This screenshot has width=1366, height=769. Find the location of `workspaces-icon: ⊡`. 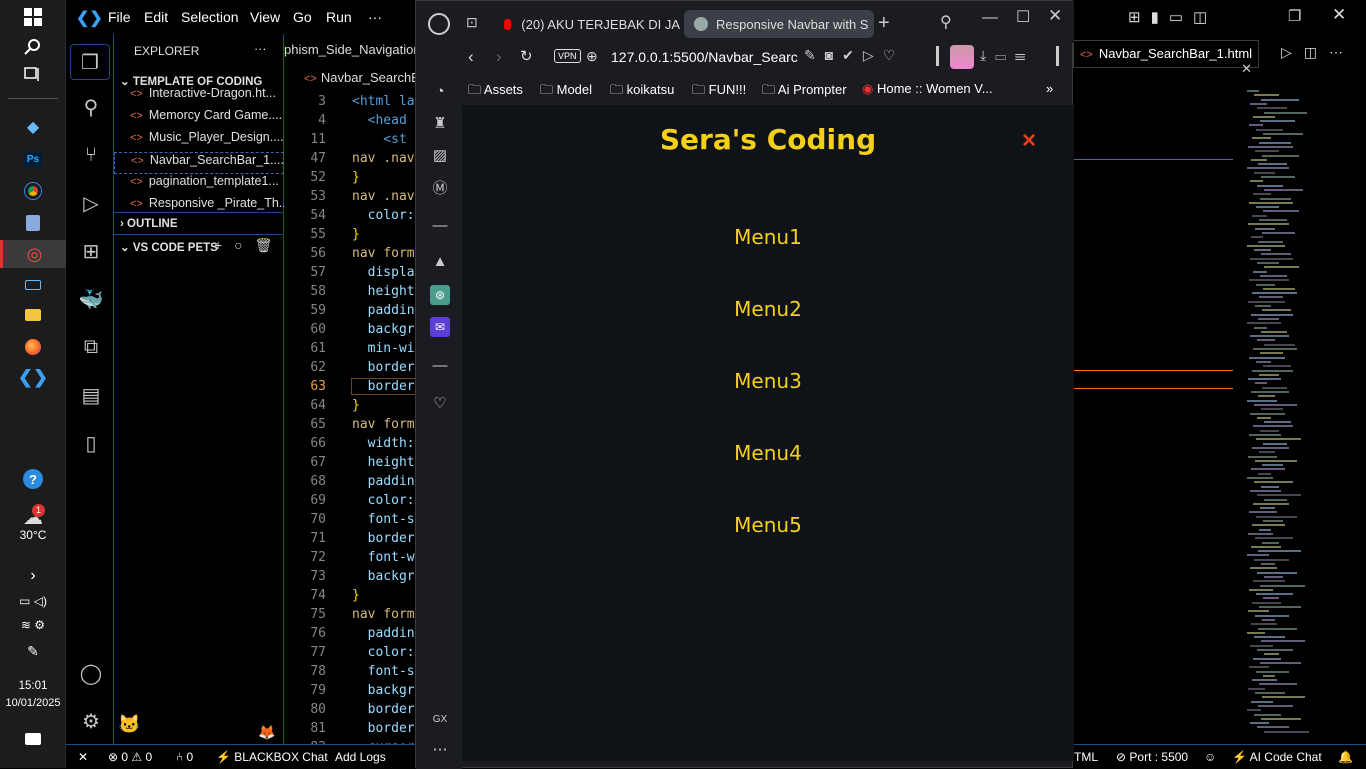

workspaces-icon: ⊡ is located at coordinates (472, 22).